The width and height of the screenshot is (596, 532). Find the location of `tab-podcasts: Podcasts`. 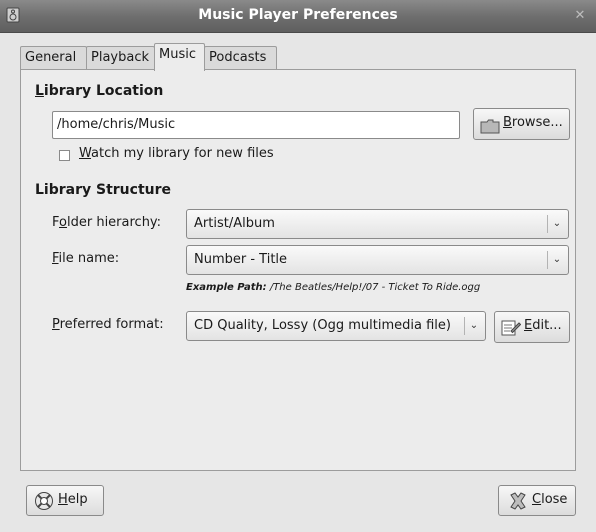

tab-podcasts: Podcasts is located at coordinates (240, 57).